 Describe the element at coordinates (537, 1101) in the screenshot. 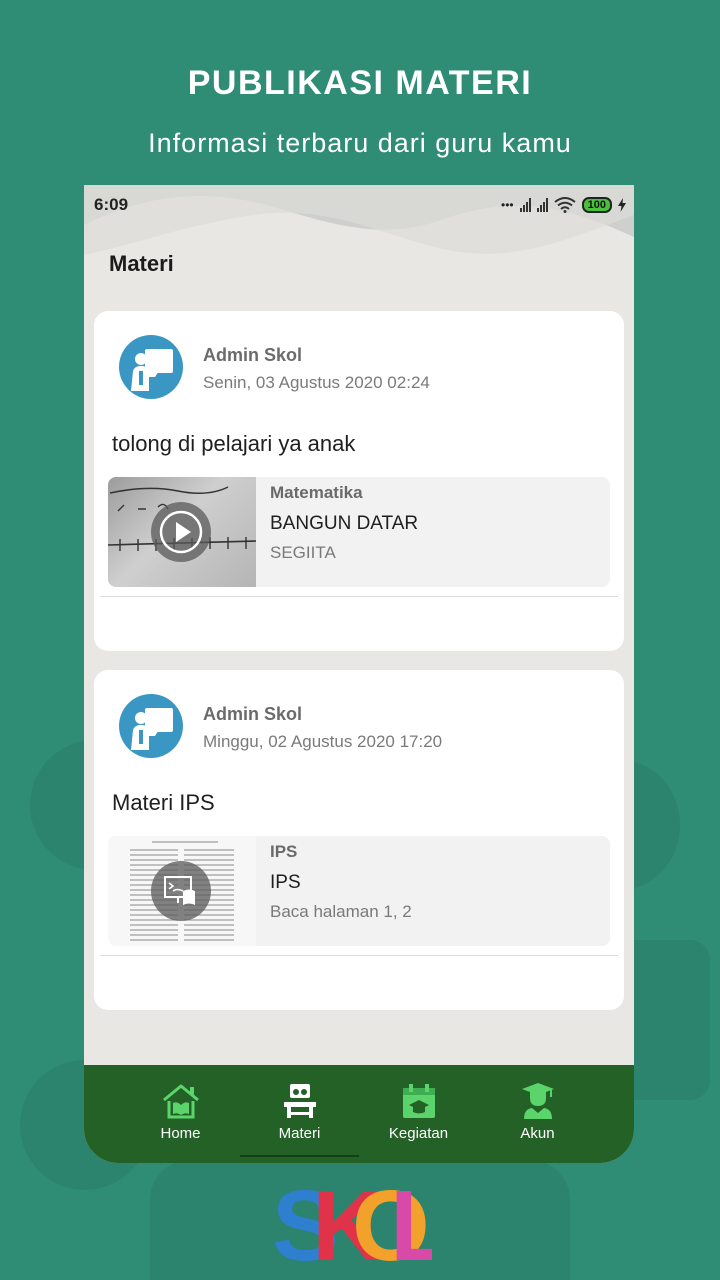

I see `graduate-icon` at that location.